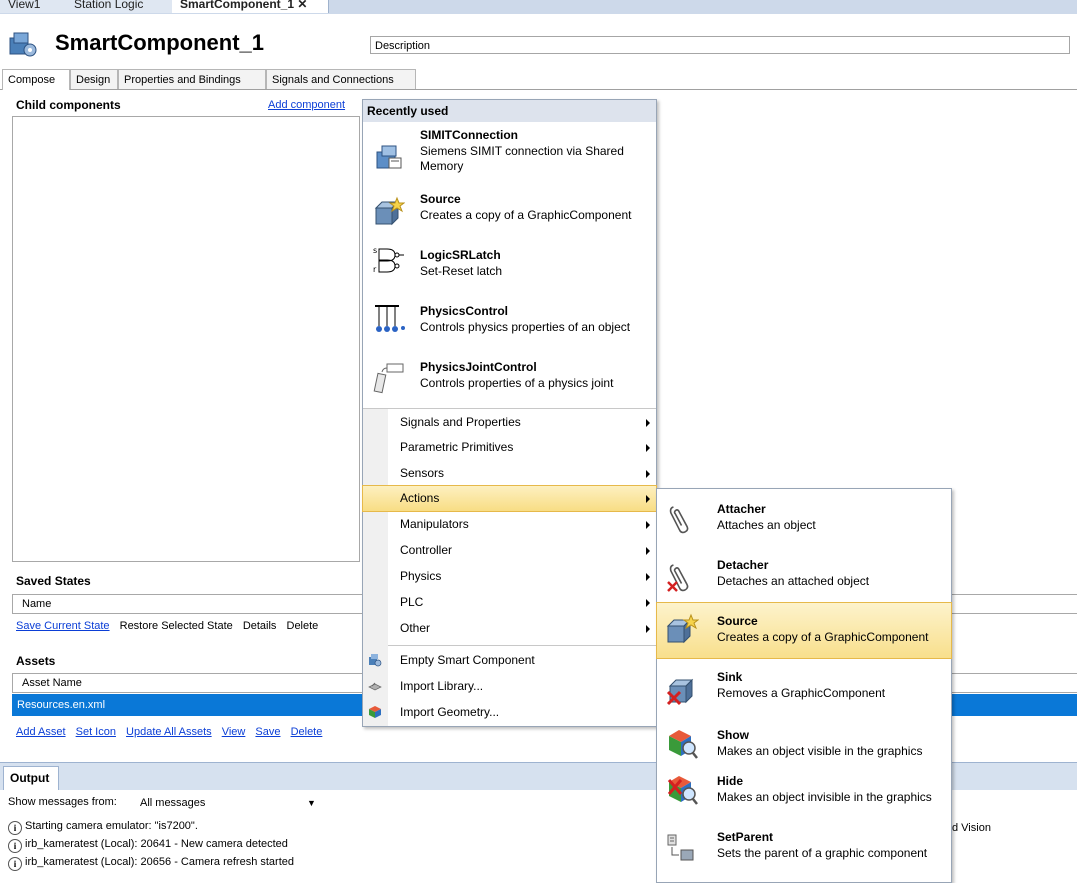 Image resolution: width=1077 pixels, height=883 pixels. Describe the element at coordinates (509, 498) in the screenshot. I see `menu-item-actions: Actions` at that location.